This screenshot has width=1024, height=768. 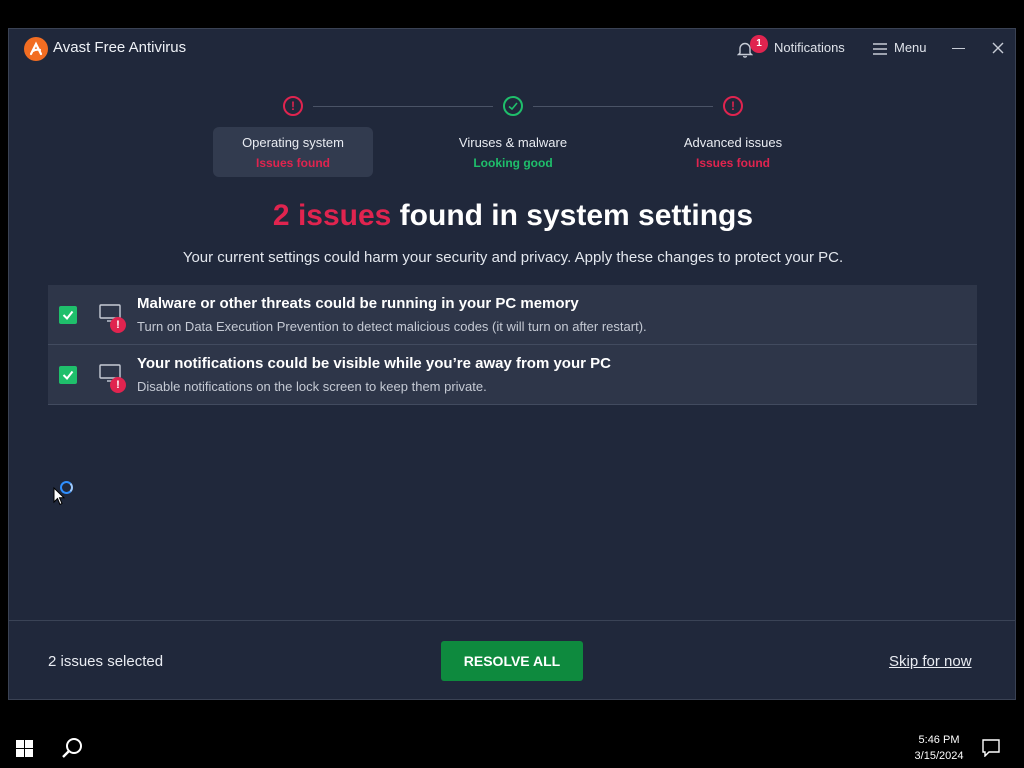 I want to click on page-title-rest: found in system settings, so click(x=572, y=215).